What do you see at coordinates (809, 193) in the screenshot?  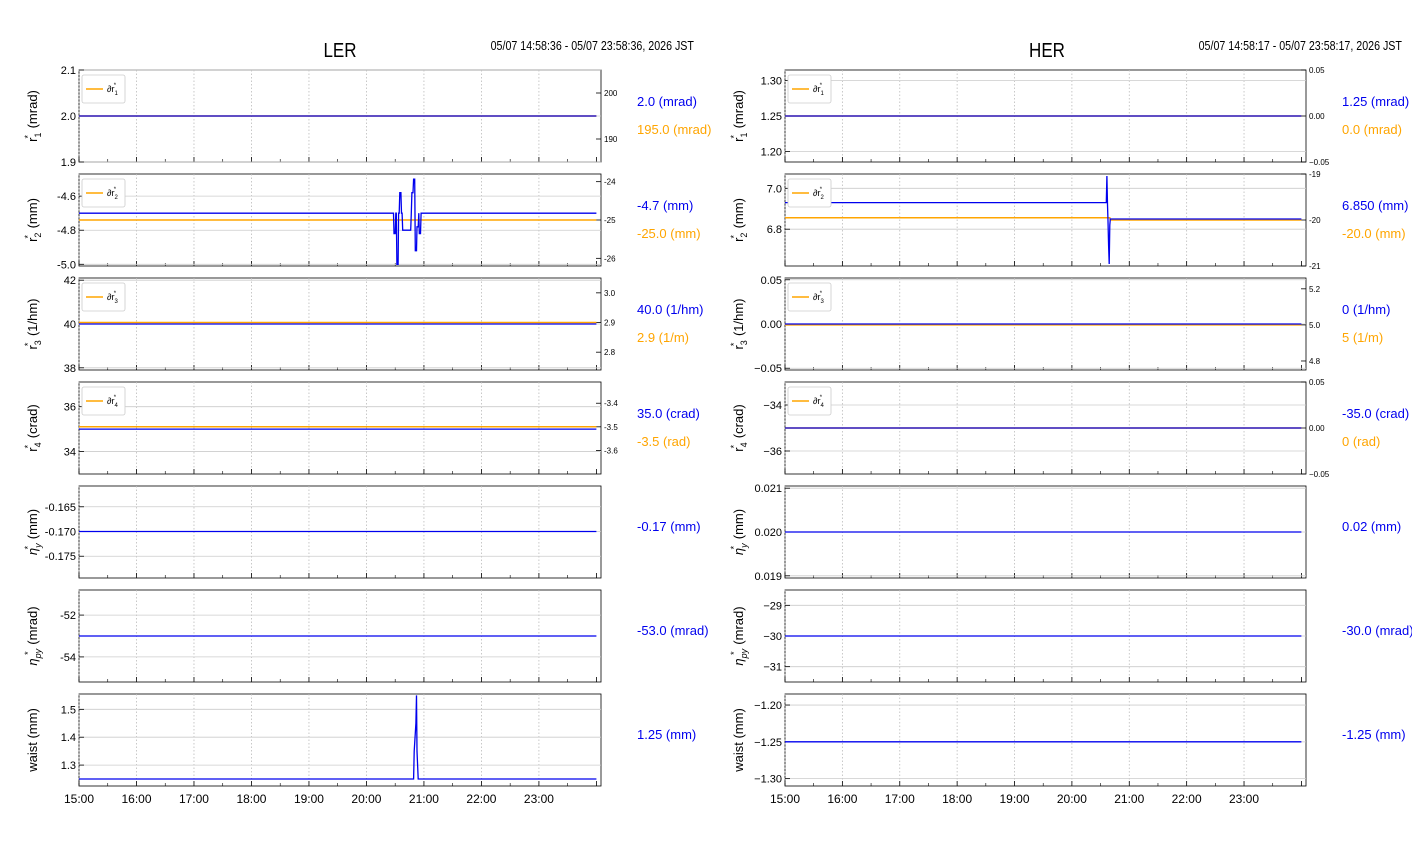 I see `legend: ∂r2*` at bounding box center [809, 193].